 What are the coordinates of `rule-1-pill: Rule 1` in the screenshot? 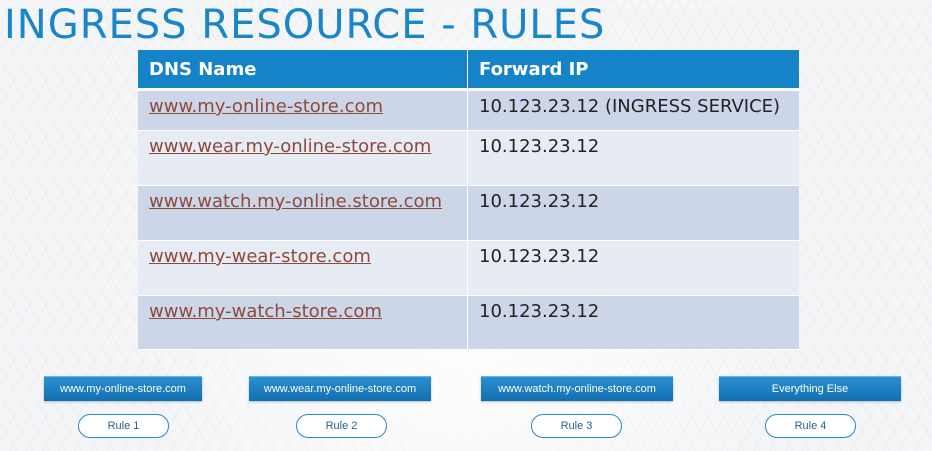 It's located at (123, 426).